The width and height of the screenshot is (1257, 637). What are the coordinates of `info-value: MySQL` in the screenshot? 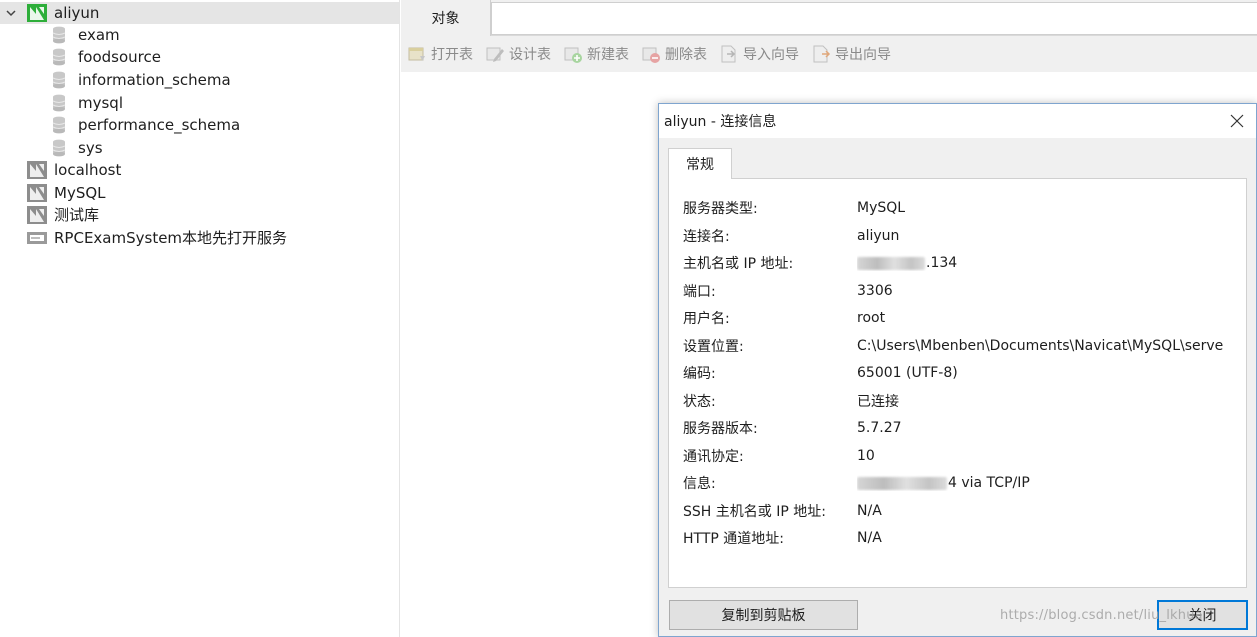 It's located at (881, 208).